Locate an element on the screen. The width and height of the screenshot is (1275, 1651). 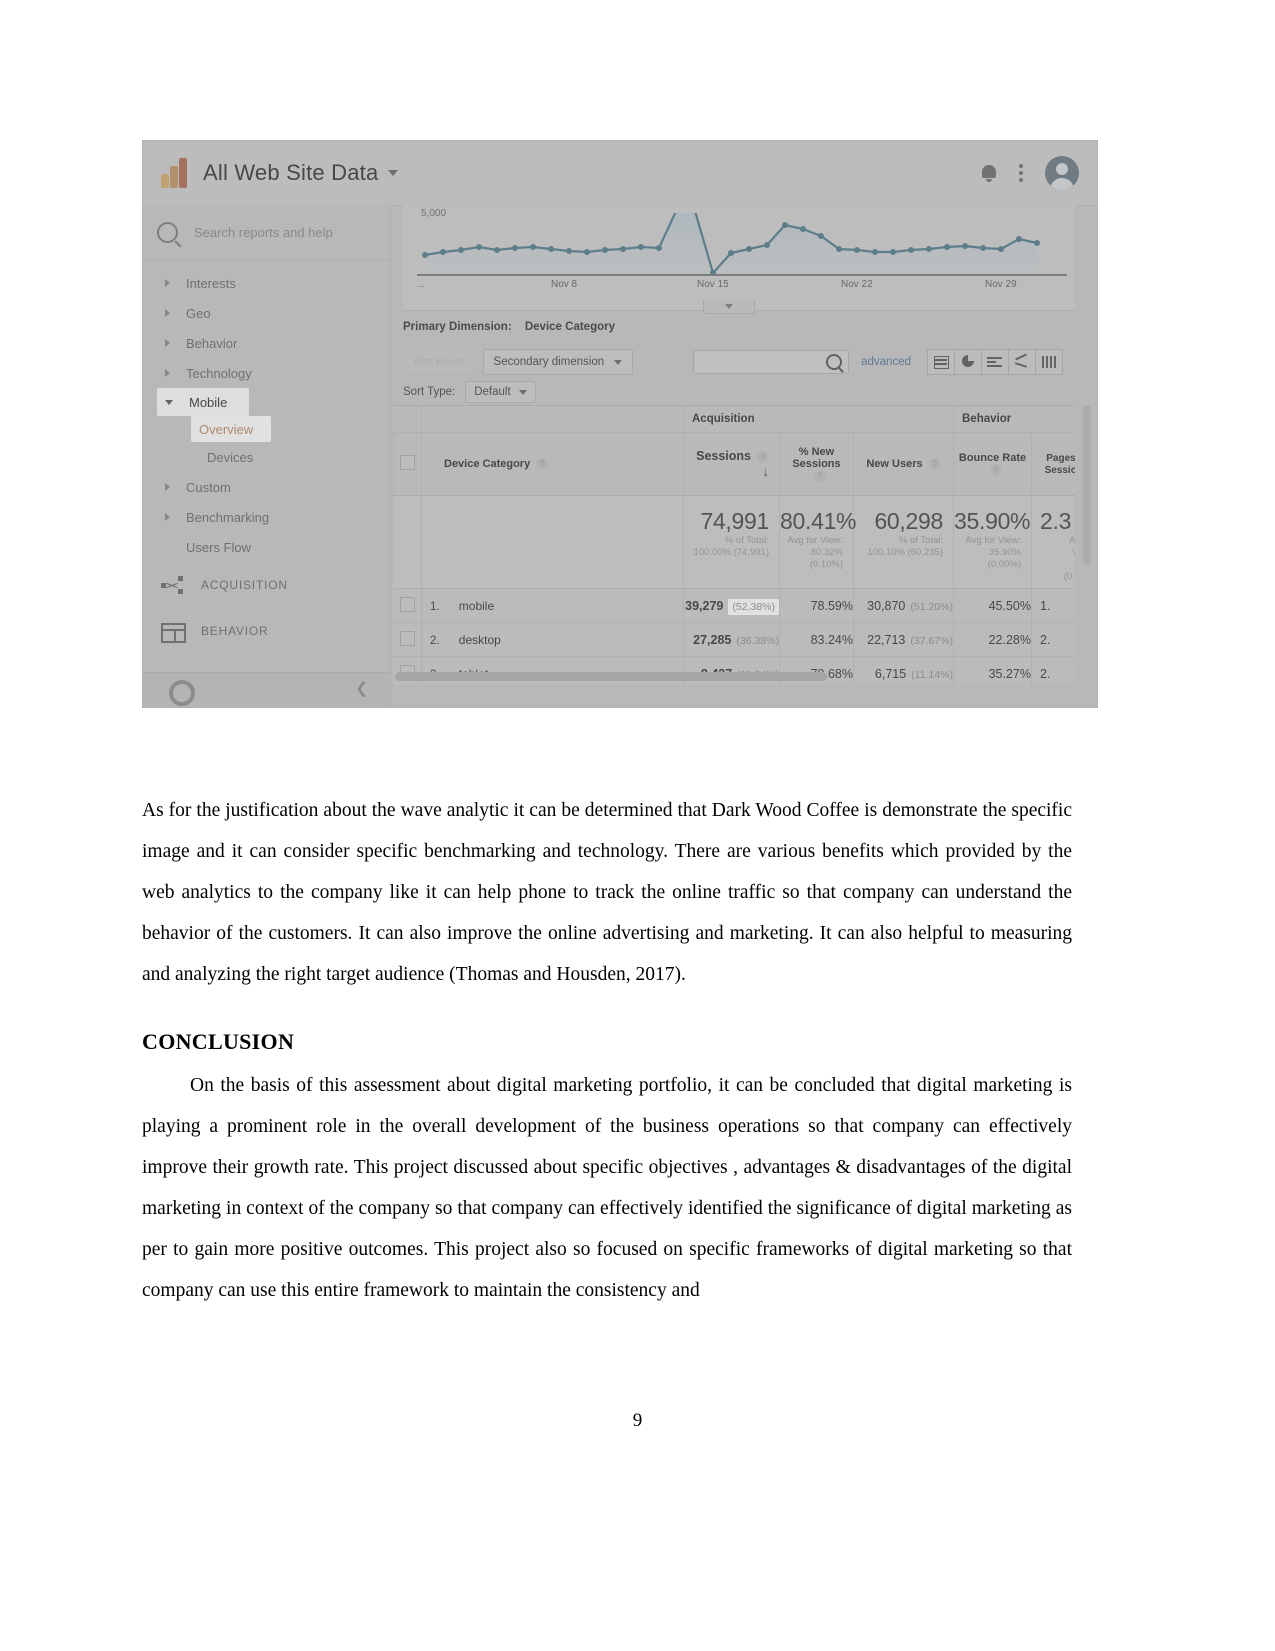
row-bounce-rate: 45.50% is located at coordinates (992, 605).